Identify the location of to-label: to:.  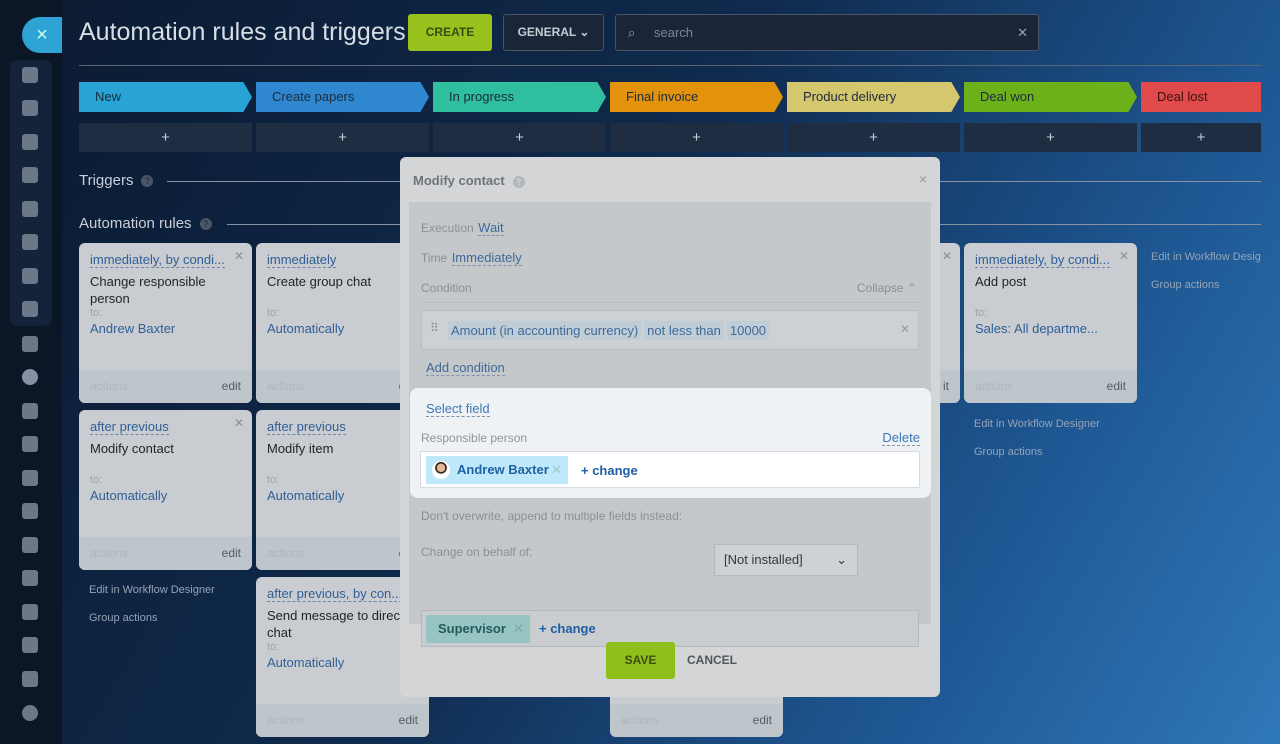
(981, 313).